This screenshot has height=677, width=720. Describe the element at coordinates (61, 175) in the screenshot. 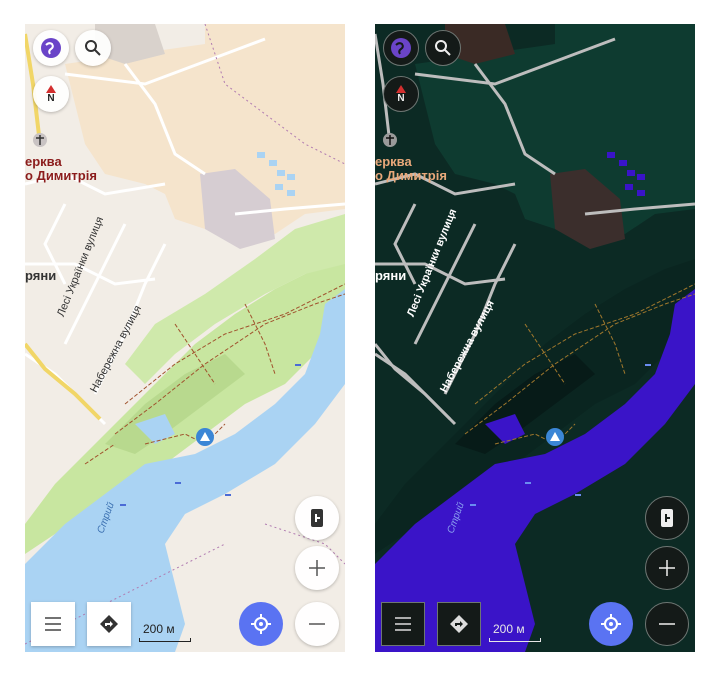

I see `church-label-line2: о Димитрія` at that location.